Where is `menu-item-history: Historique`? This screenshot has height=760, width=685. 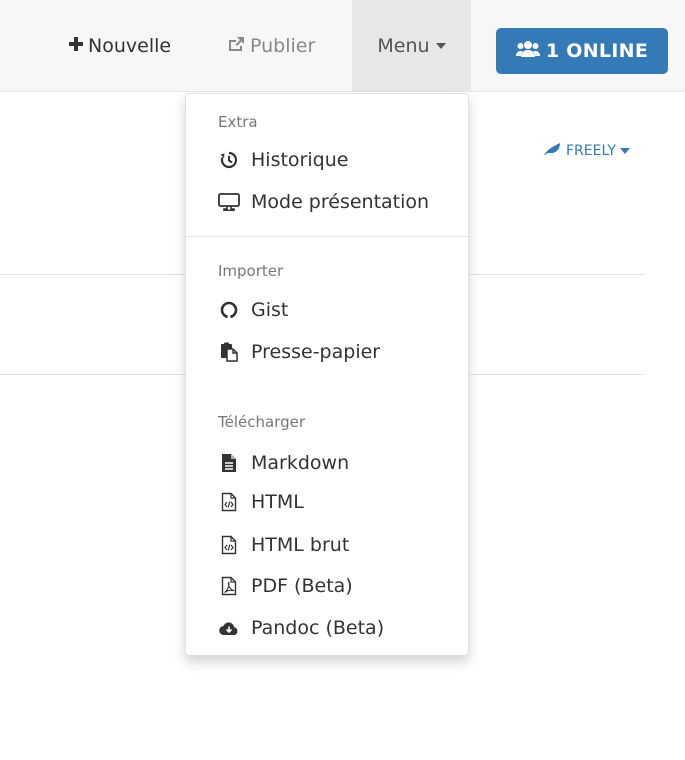 menu-item-history: Historique is located at coordinates (283, 160).